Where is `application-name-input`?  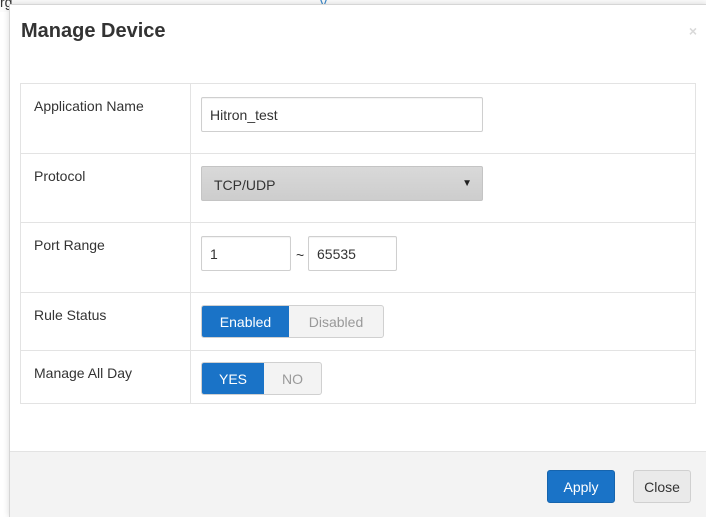
application-name-input is located at coordinates (342, 114).